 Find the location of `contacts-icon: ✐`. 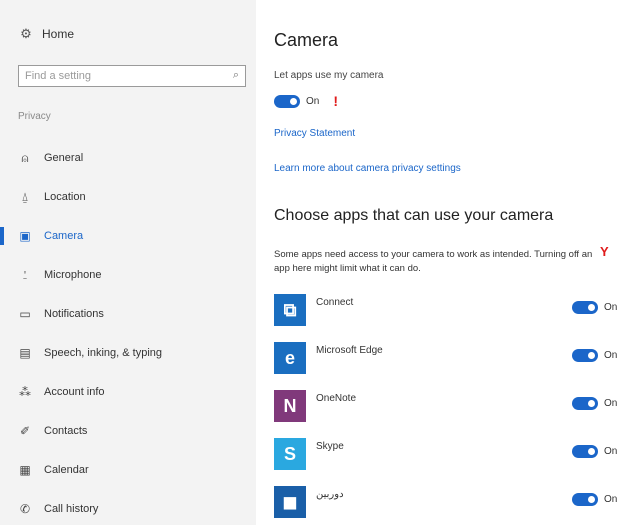

contacts-icon: ✐ is located at coordinates (25, 431).